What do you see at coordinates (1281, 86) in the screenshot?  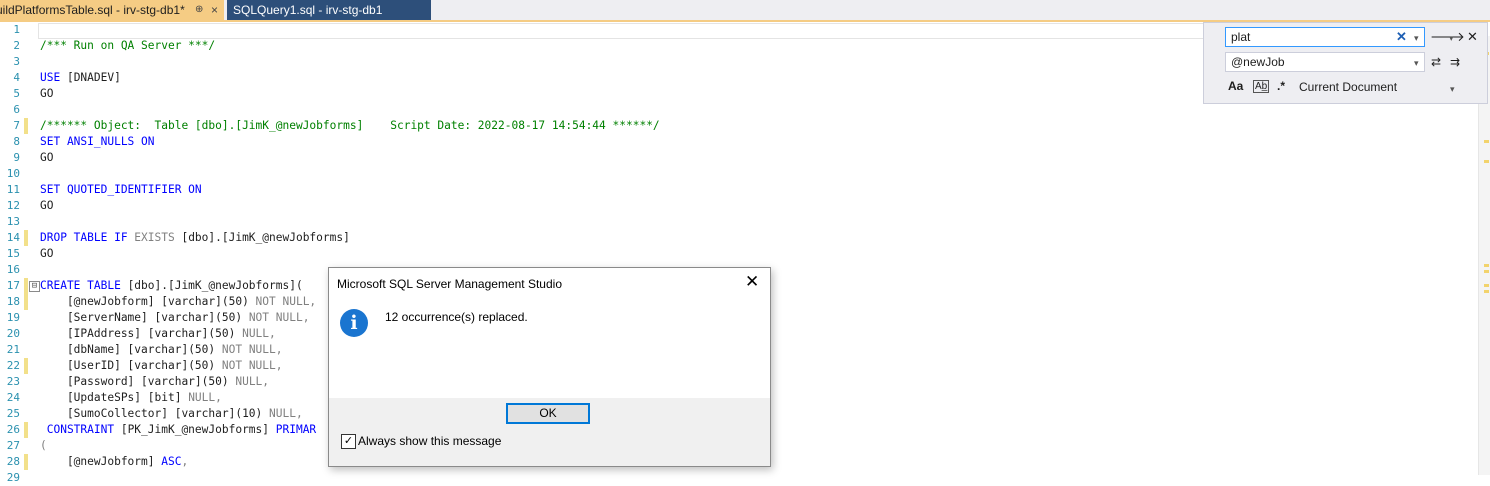 I see `use-regex-icon: .*` at bounding box center [1281, 86].